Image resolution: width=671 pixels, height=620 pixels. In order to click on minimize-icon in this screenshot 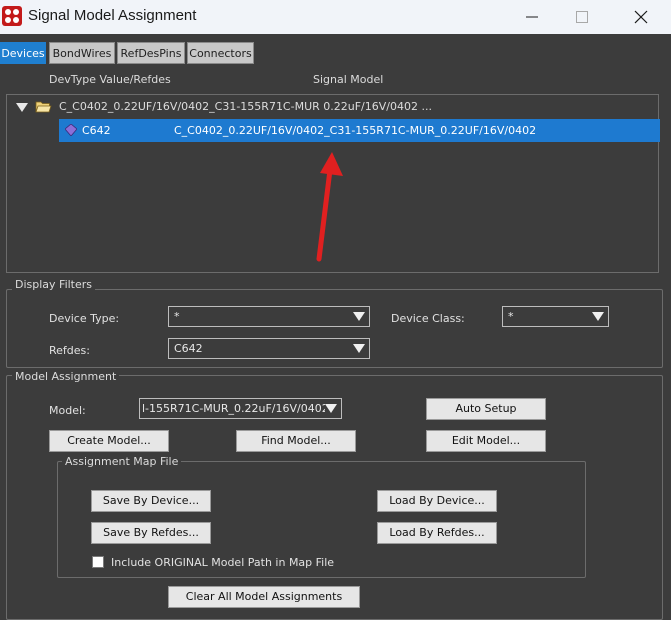, I will do `click(532, 17)`.